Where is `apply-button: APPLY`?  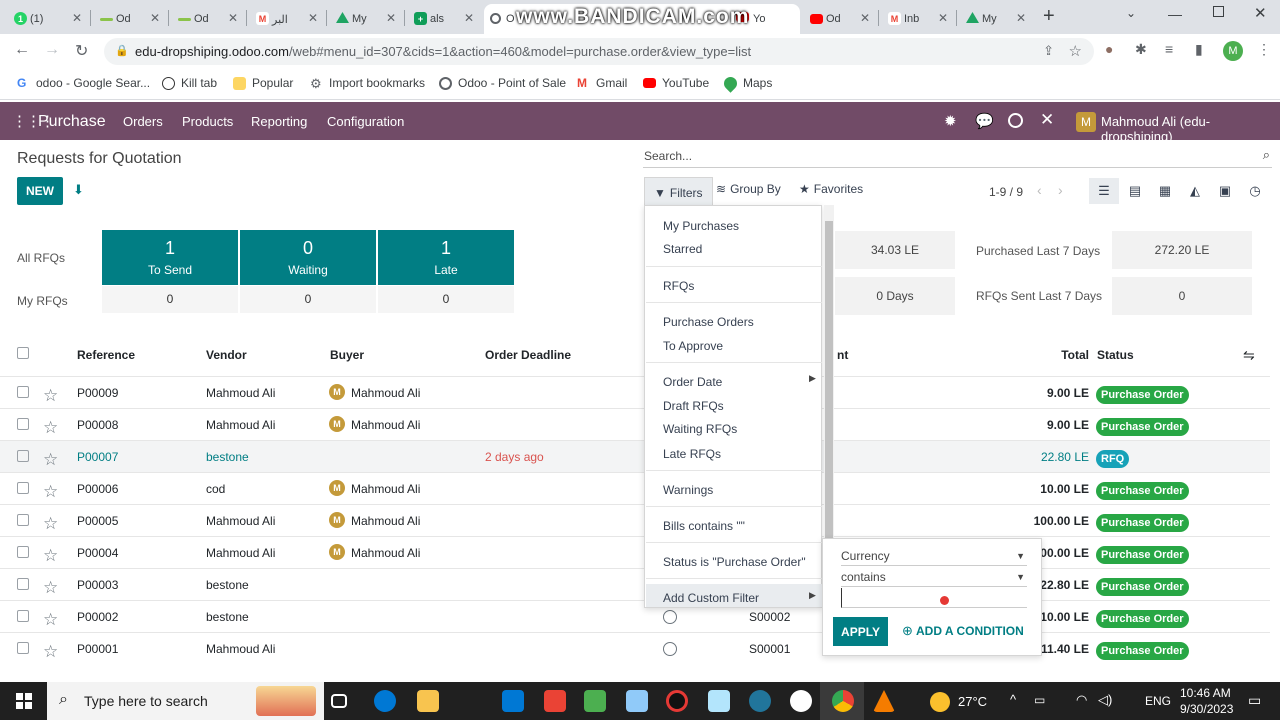
apply-button: APPLY is located at coordinates (860, 631).